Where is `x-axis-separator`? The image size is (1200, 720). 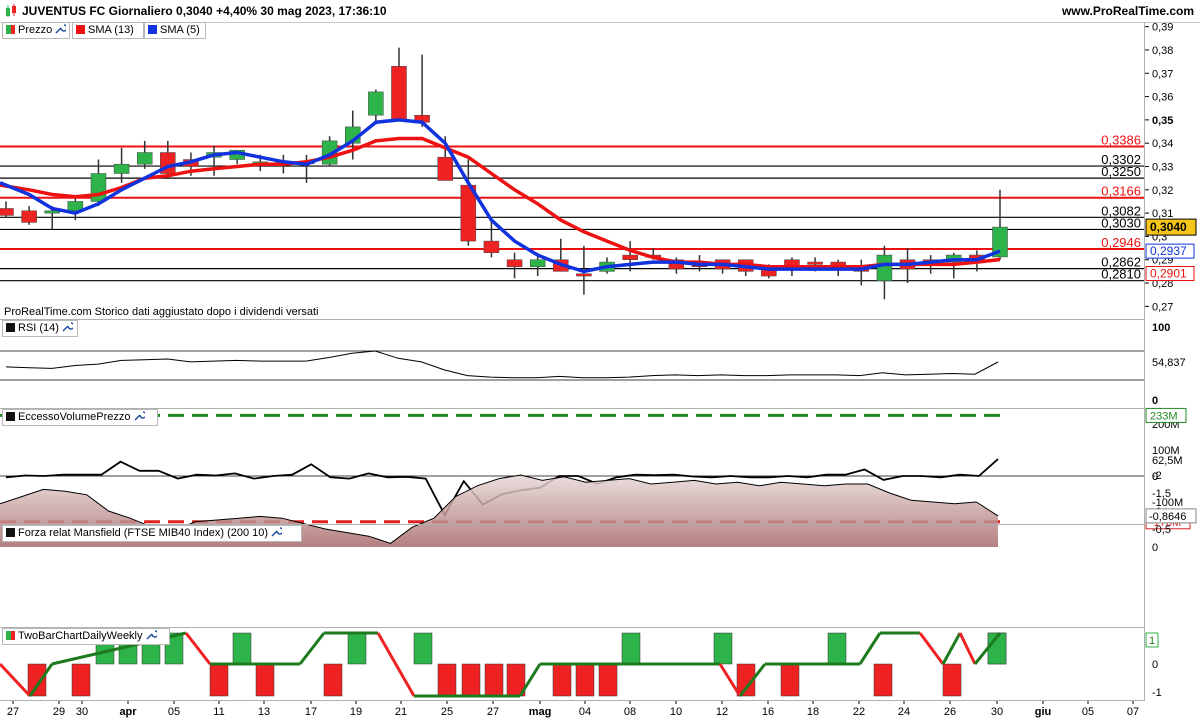 x-axis-separator is located at coordinates (572, 700).